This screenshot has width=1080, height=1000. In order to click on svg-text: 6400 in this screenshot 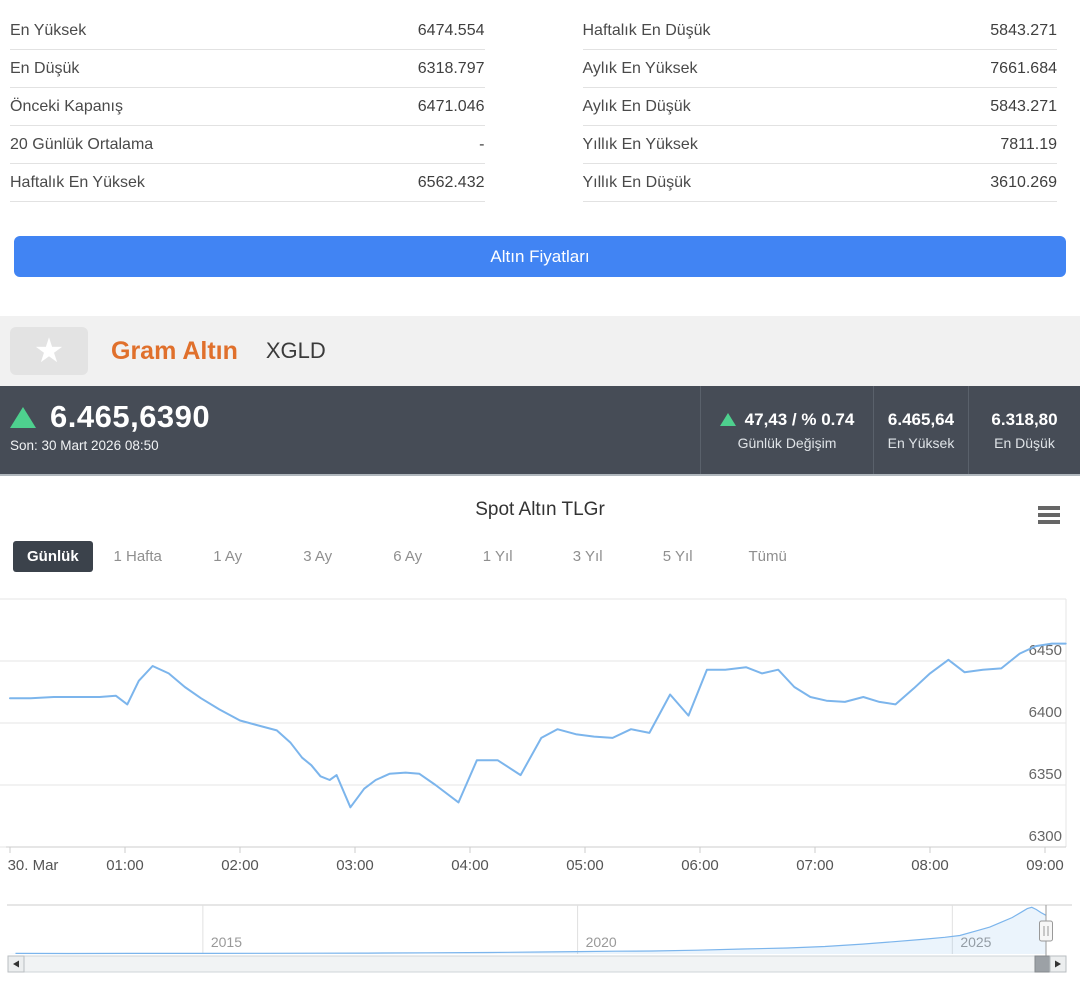, I will do `click(1045, 712)`.